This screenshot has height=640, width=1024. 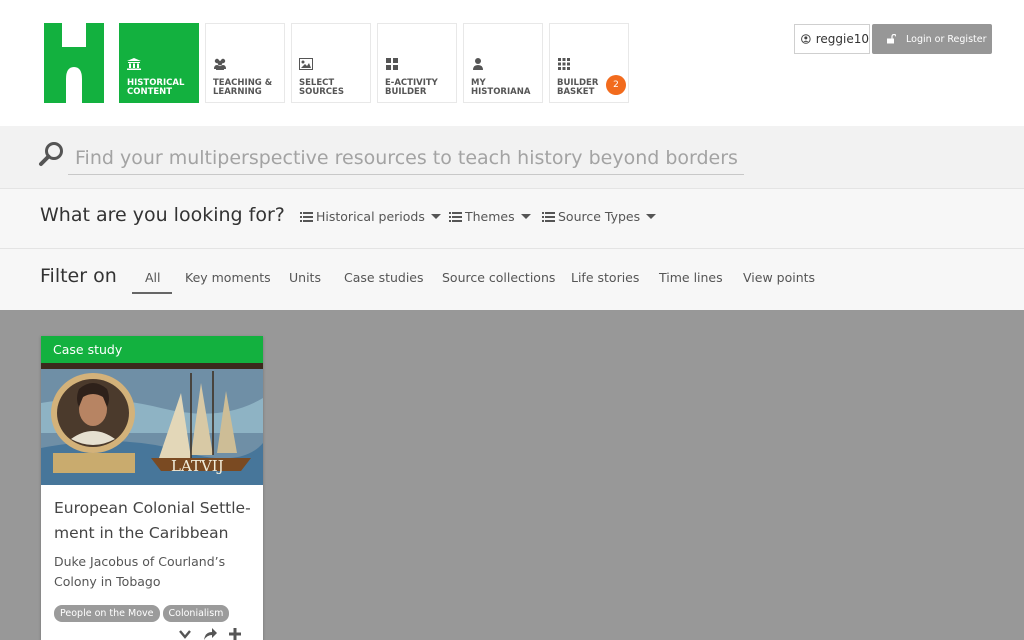 What do you see at coordinates (321, 87) in the screenshot?
I see `nav-label: SELECT SOURCES` at bounding box center [321, 87].